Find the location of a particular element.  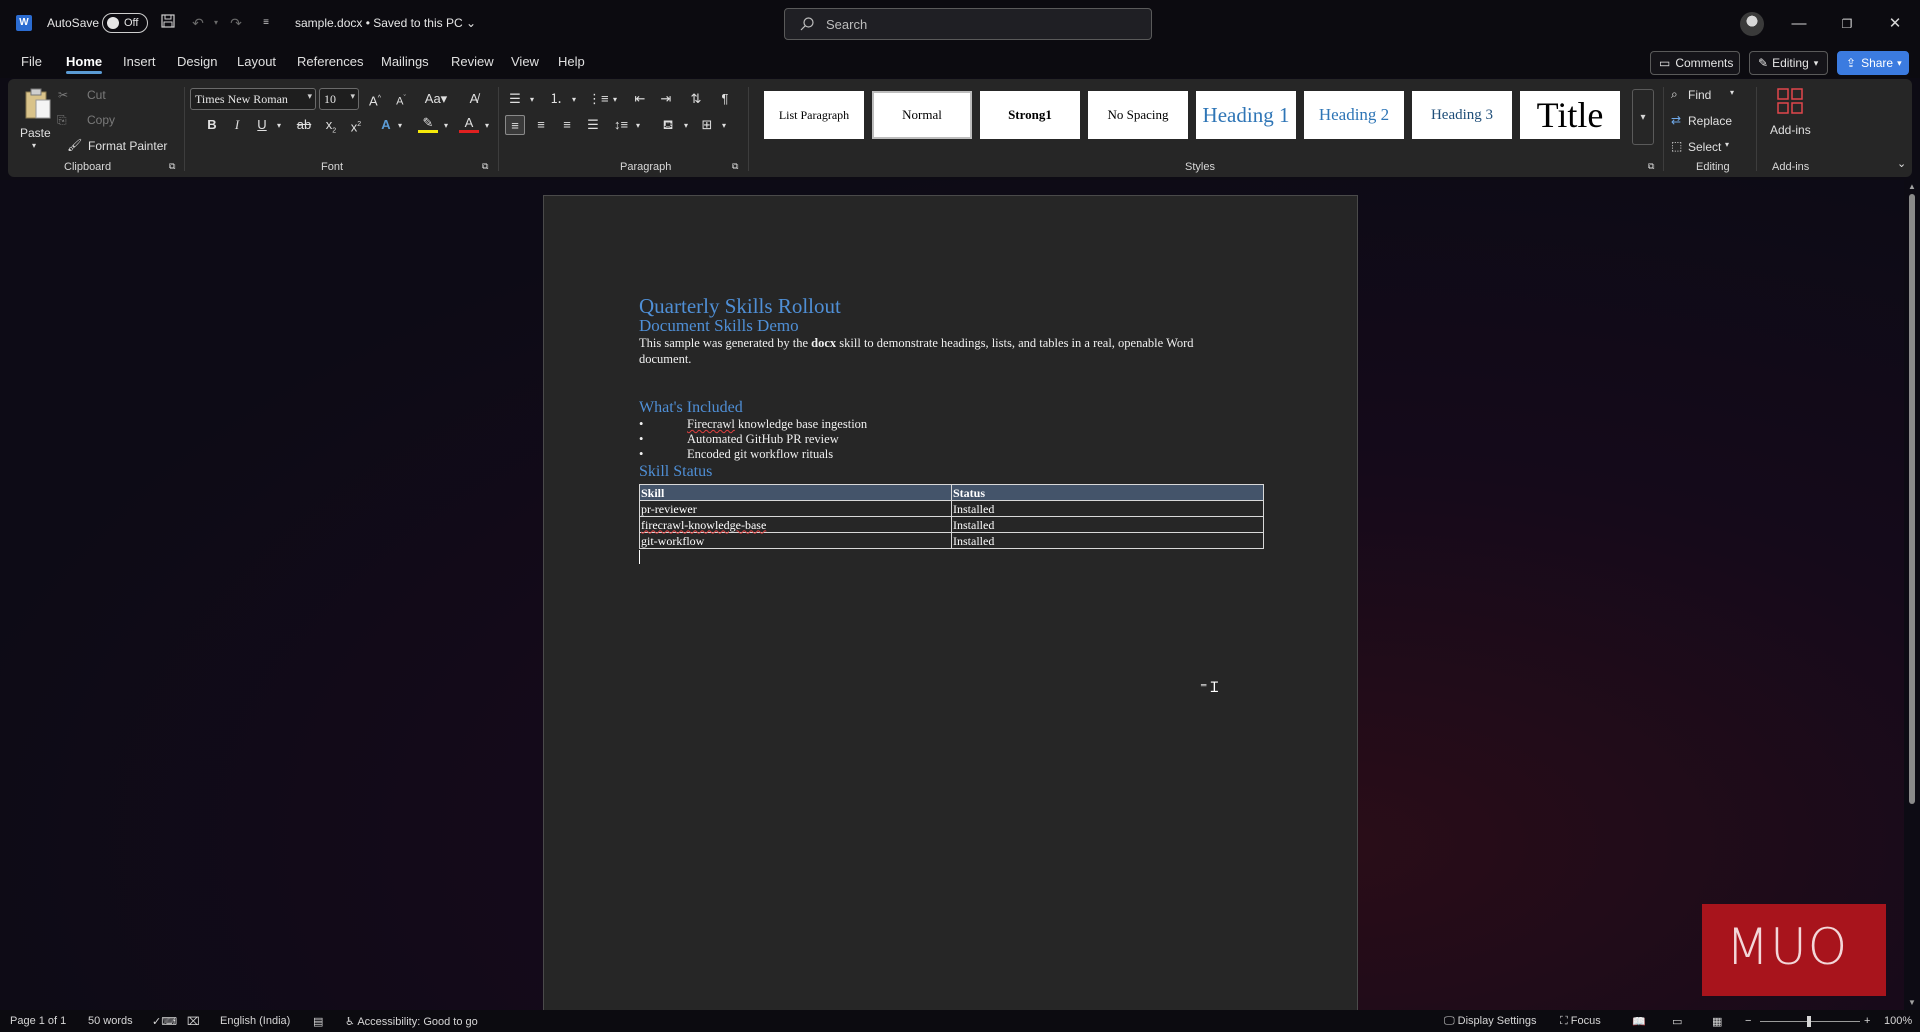

increase-indent-icon: ⇥ is located at coordinates (666, 99).